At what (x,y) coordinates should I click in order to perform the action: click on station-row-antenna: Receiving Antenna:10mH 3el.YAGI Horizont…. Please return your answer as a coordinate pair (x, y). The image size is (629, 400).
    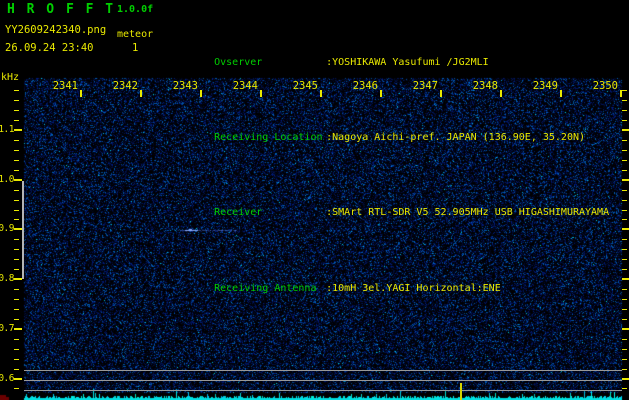
    Looking at the image, I should click on (393, 288).